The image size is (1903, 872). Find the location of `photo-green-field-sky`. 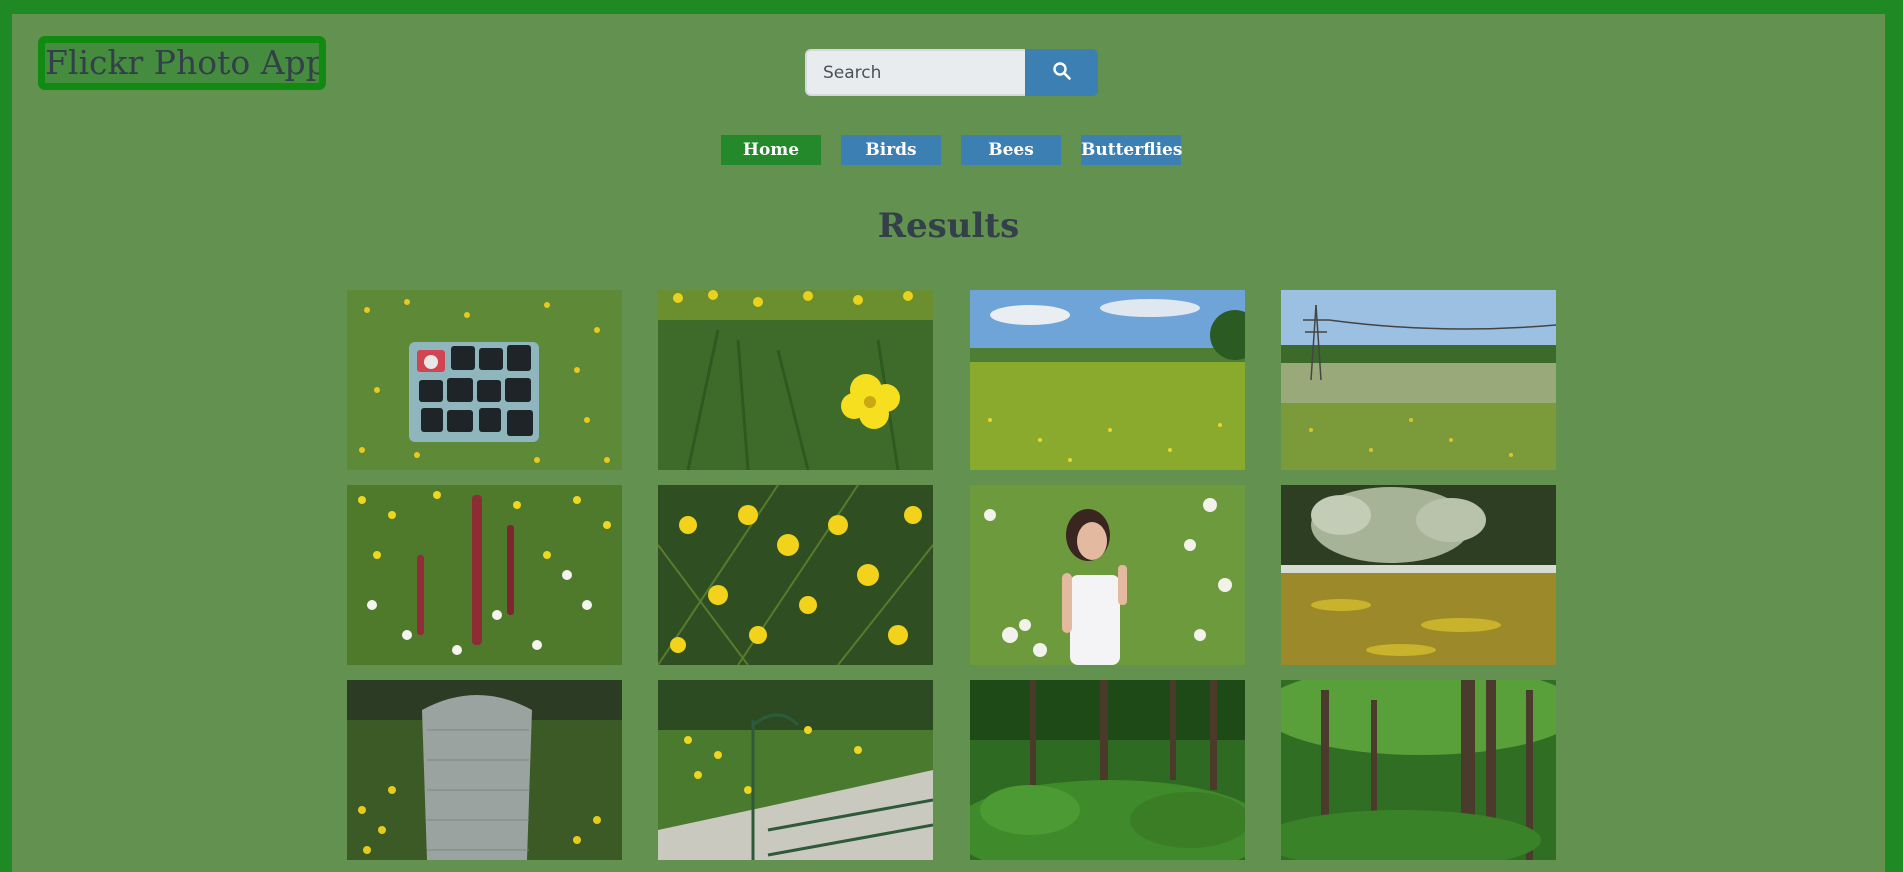

photo-green-field-sky is located at coordinates (1107, 380).